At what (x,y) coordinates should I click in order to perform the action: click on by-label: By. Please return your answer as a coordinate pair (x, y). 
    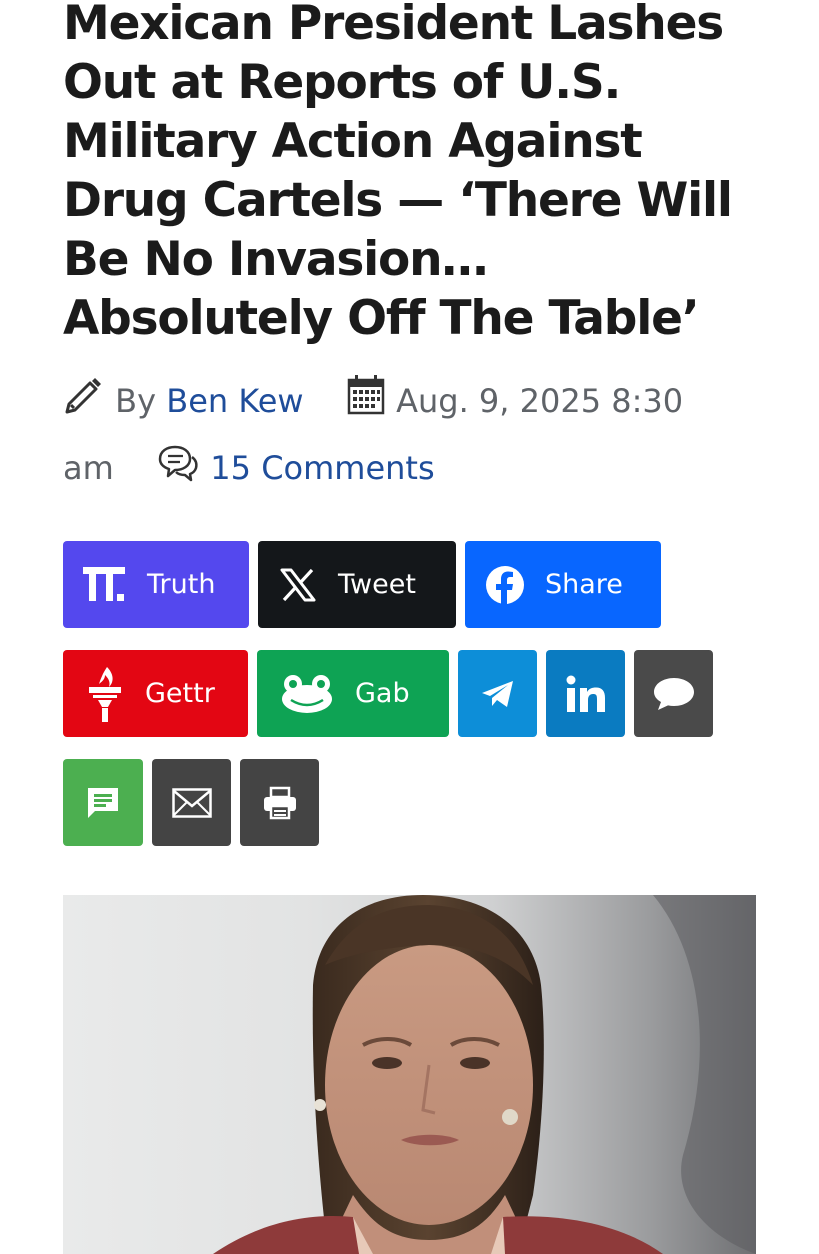
    Looking at the image, I should click on (136, 401).